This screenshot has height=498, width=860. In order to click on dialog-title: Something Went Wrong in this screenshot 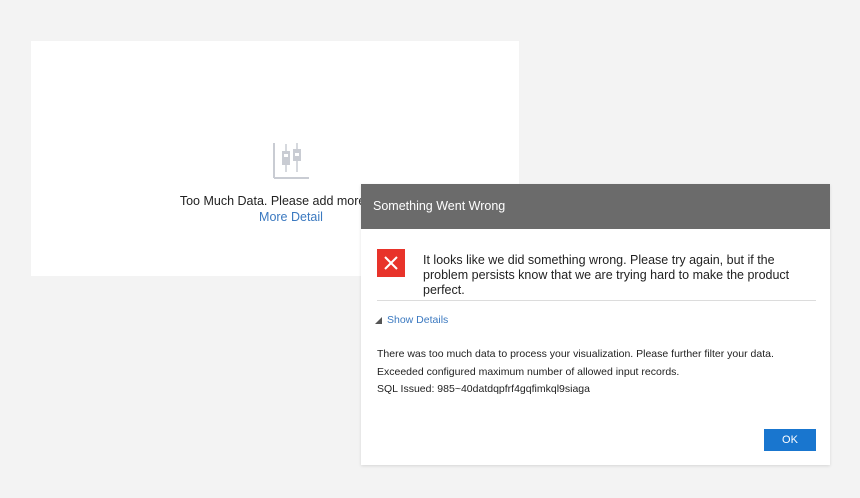, I will do `click(439, 206)`.